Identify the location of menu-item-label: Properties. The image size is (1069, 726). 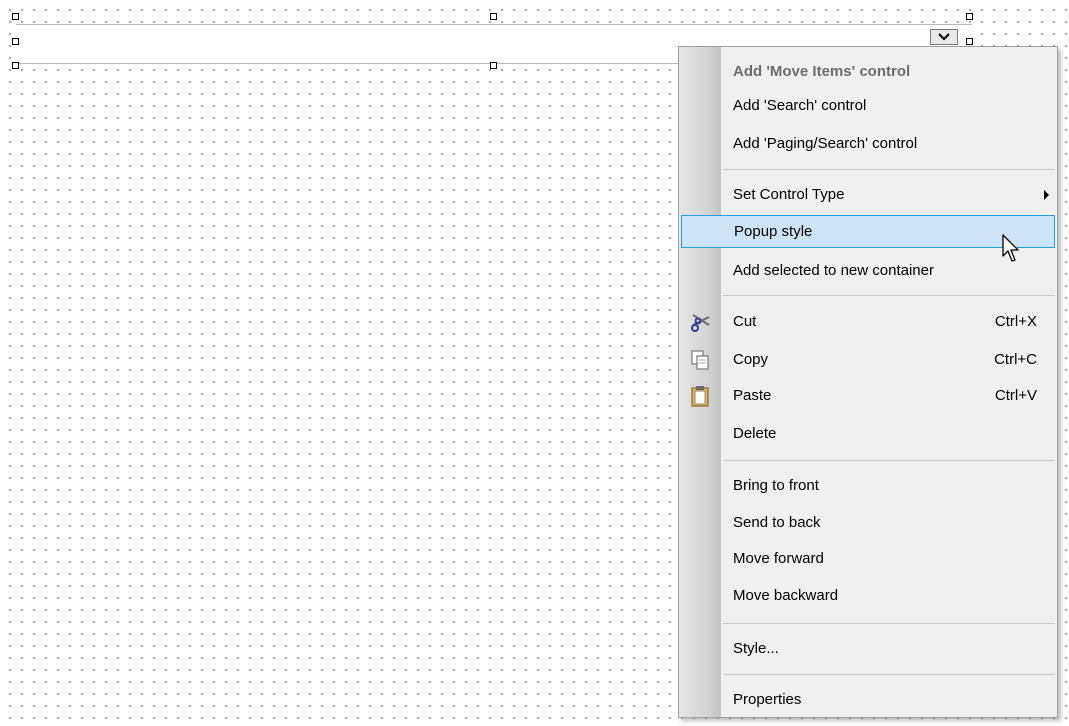
(767, 699).